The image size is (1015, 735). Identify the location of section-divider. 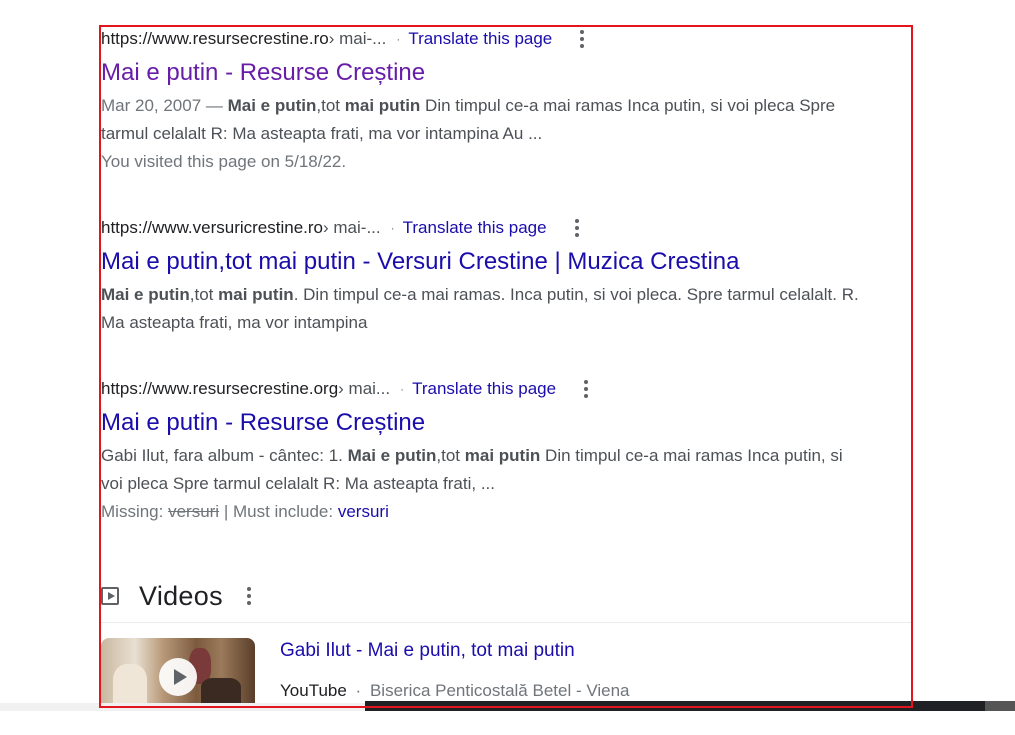
(507, 622).